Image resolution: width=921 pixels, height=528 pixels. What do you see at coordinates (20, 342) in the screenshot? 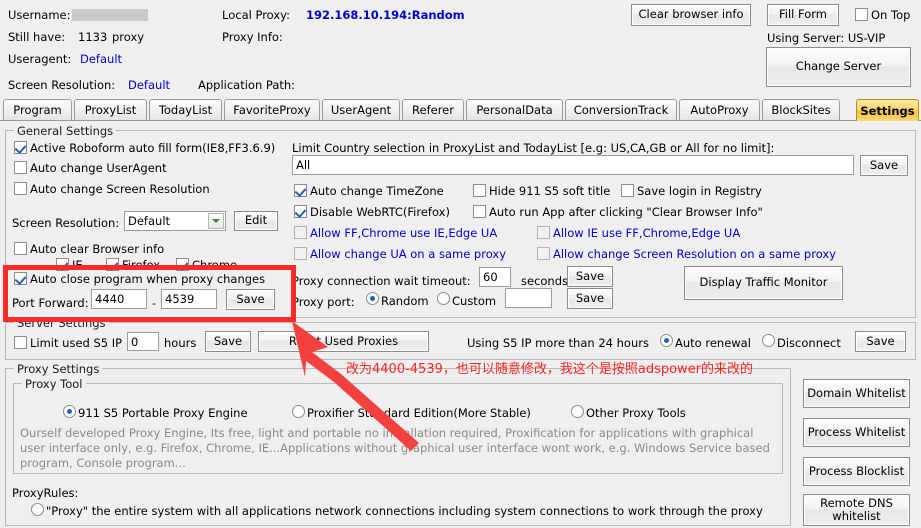
I see `limit-used-s5-ip-checkbox` at bounding box center [20, 342].